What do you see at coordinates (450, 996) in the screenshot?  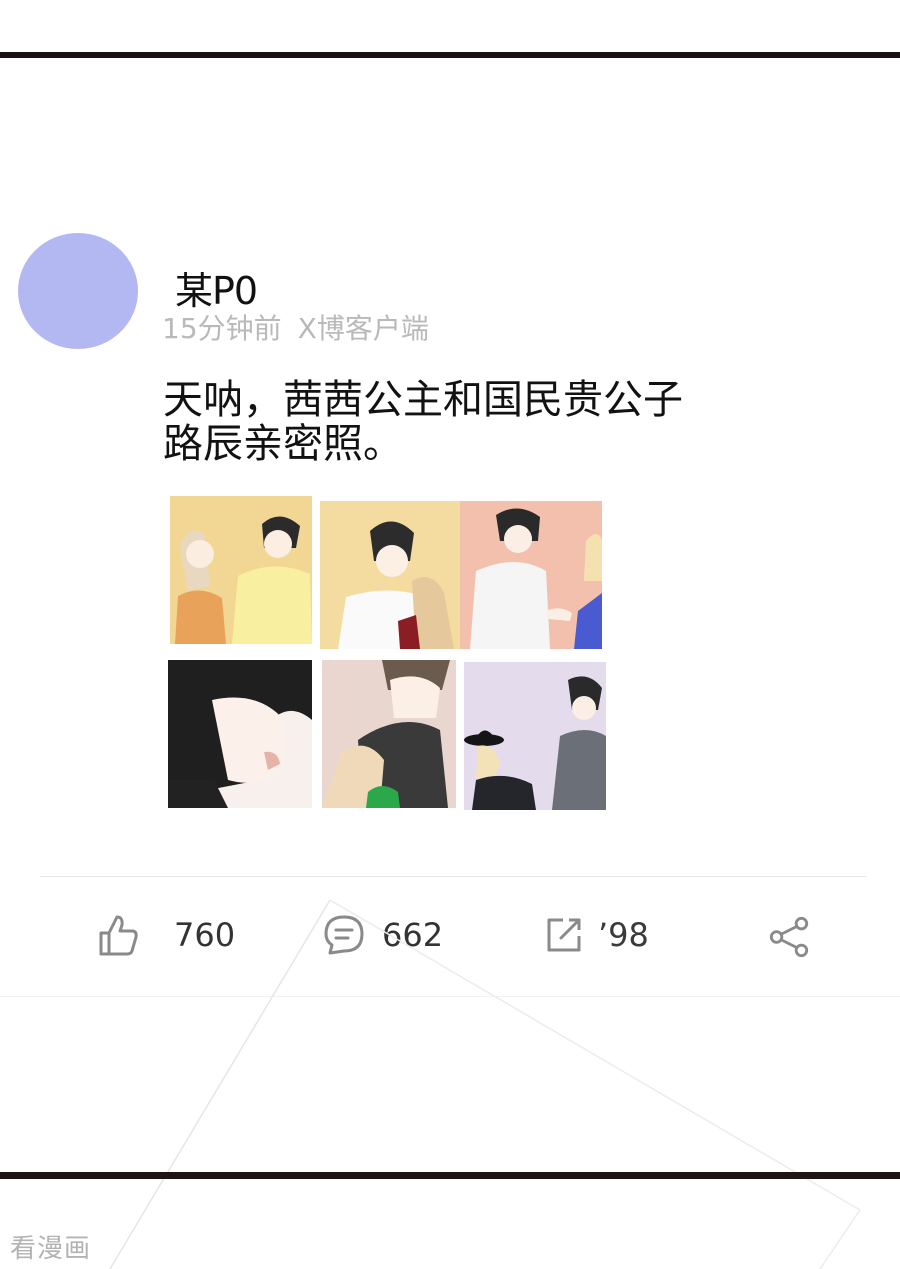 I see `action-bar-border` at bounding box center [450, 996].